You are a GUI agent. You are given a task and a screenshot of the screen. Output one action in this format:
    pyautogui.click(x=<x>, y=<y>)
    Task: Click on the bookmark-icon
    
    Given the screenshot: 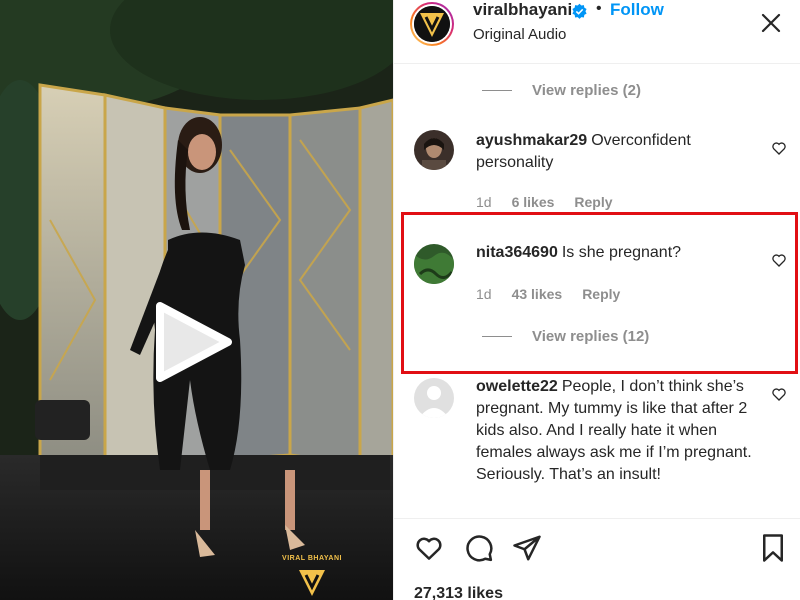 What is the action you would take?
    pyautogui.click(x=773, y=548)
    